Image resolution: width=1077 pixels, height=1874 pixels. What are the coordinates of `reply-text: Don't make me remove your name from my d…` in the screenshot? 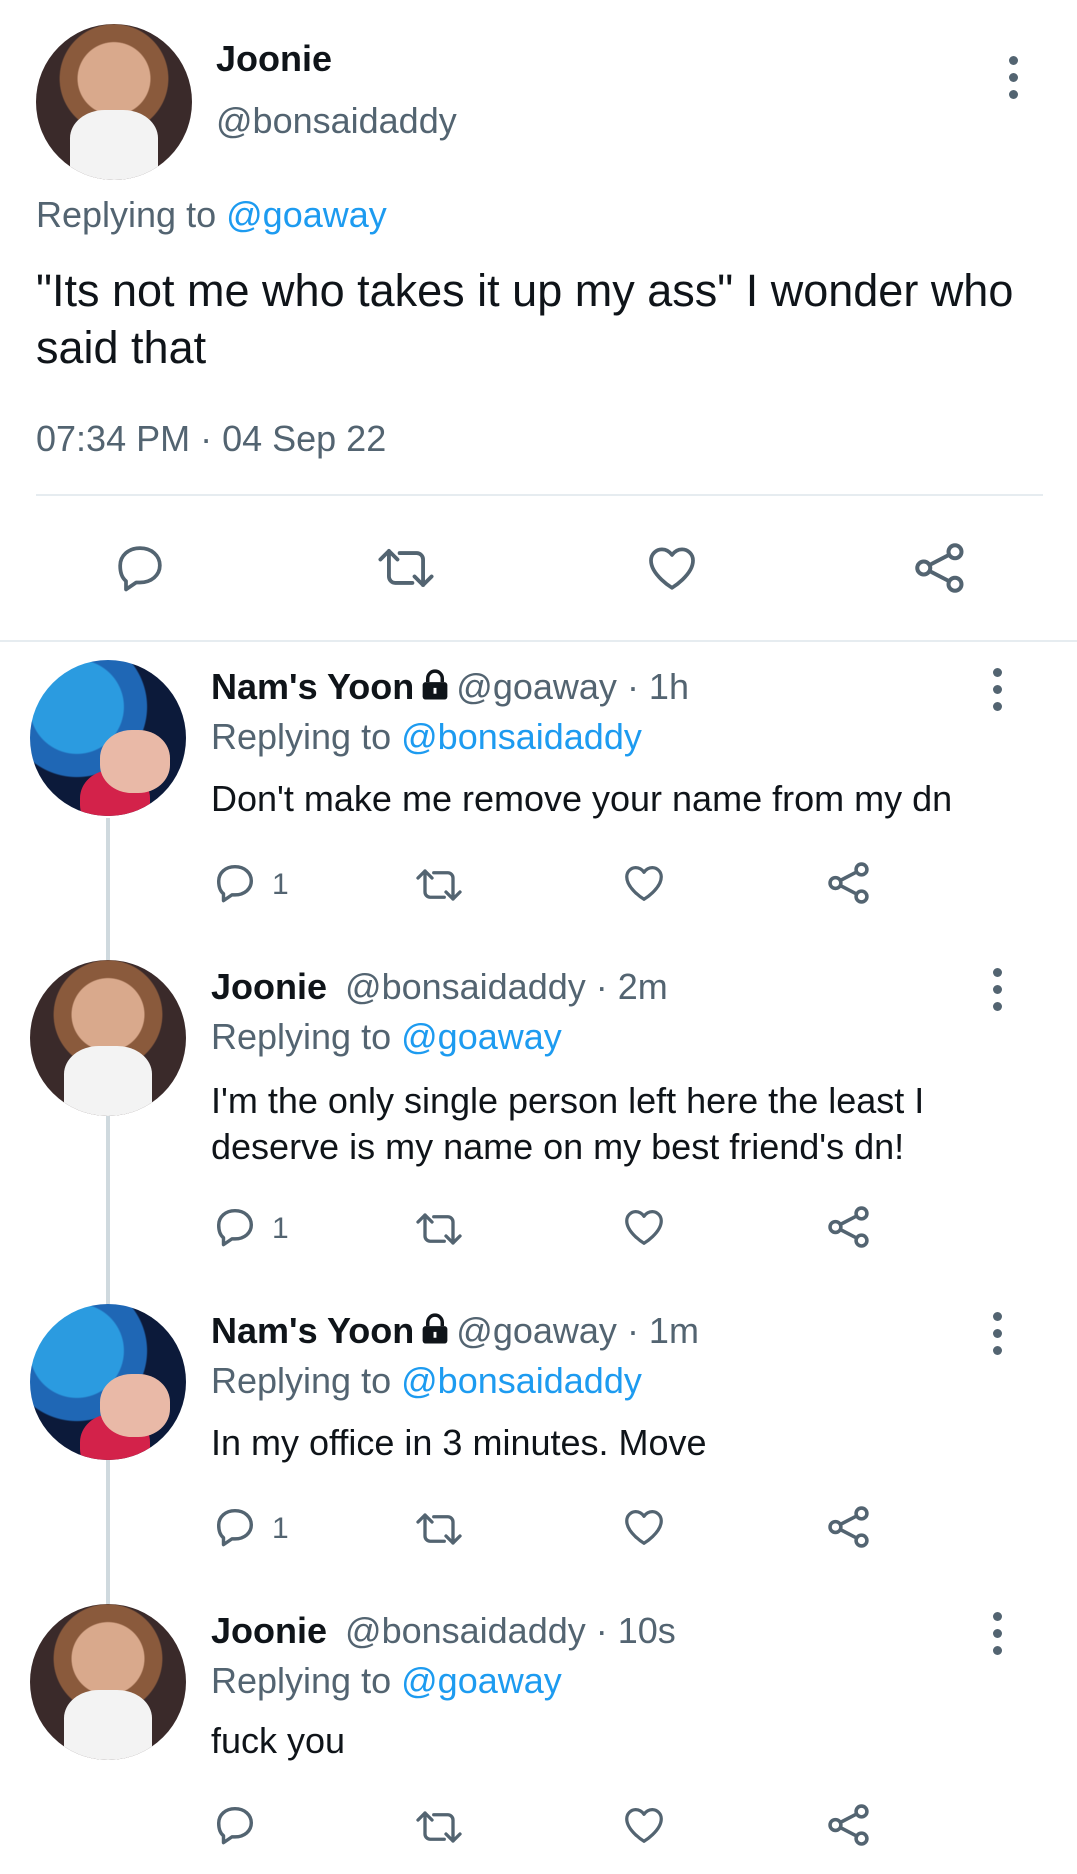 It's located at (582, 798).